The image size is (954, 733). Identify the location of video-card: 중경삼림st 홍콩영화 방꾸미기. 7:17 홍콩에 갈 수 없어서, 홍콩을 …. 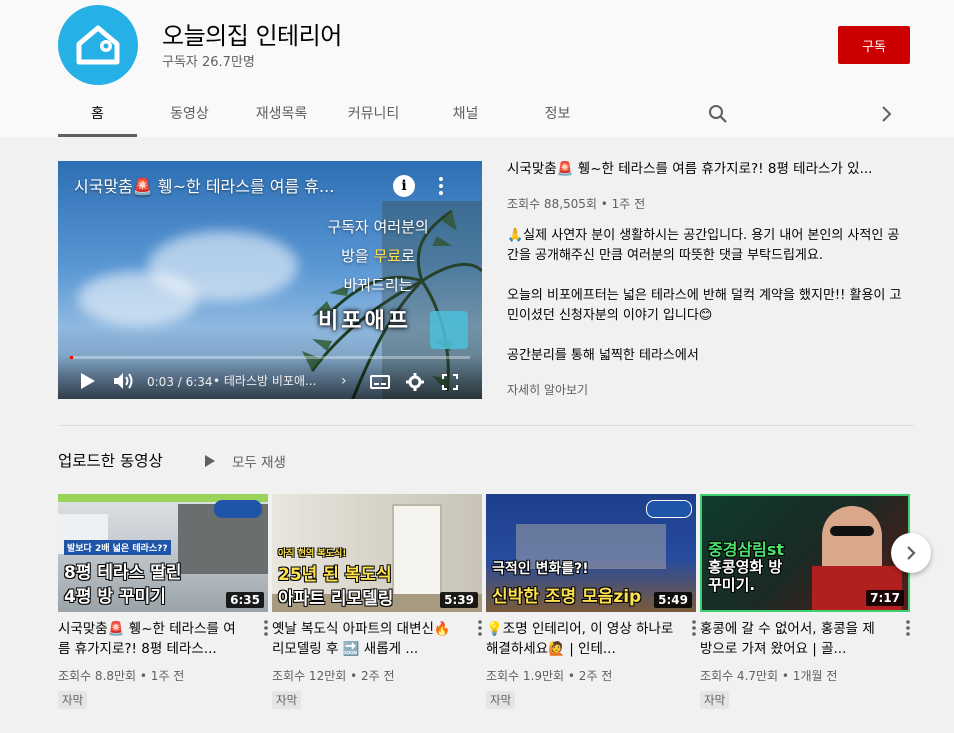
(805, 601).